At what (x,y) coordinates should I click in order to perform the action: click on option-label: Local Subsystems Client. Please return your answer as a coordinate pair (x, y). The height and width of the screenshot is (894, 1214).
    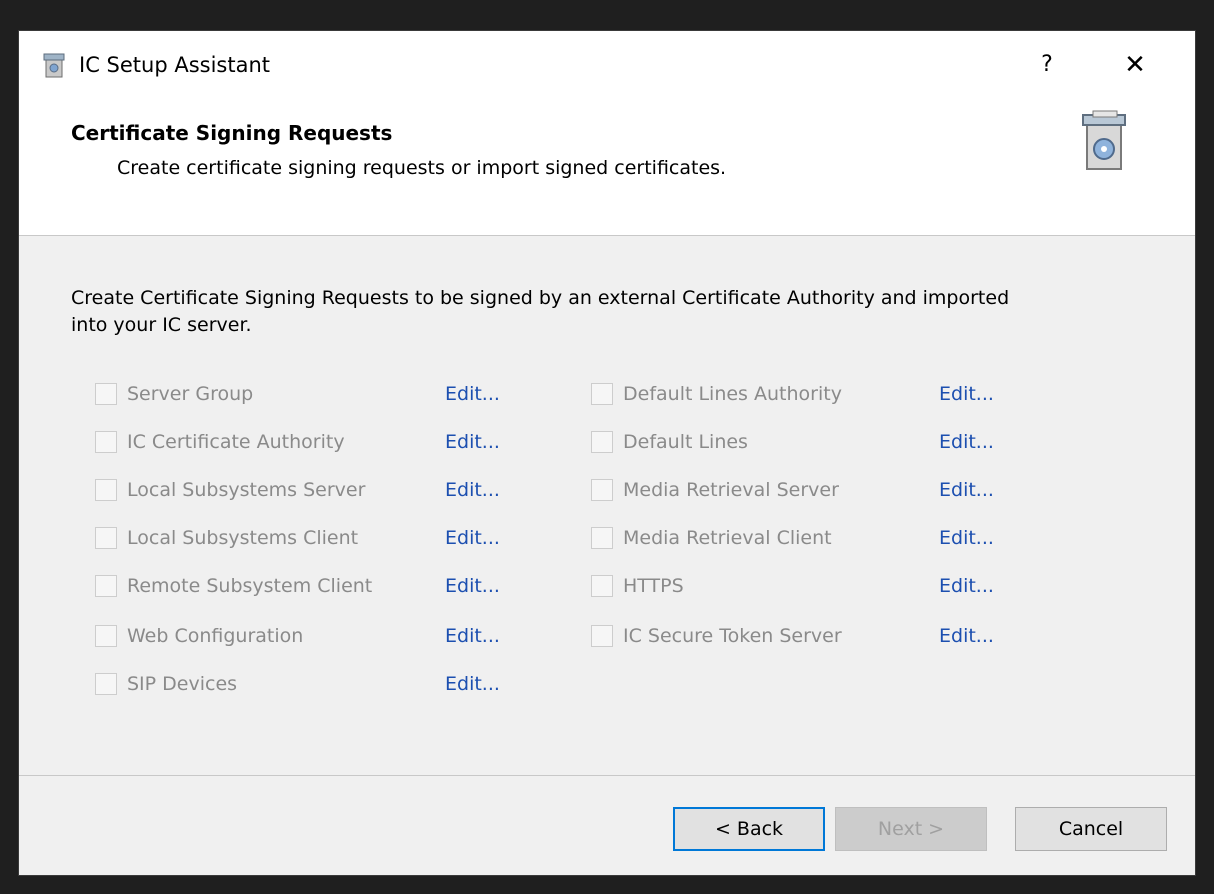
    Looking at the image, I should click on (243, 538).